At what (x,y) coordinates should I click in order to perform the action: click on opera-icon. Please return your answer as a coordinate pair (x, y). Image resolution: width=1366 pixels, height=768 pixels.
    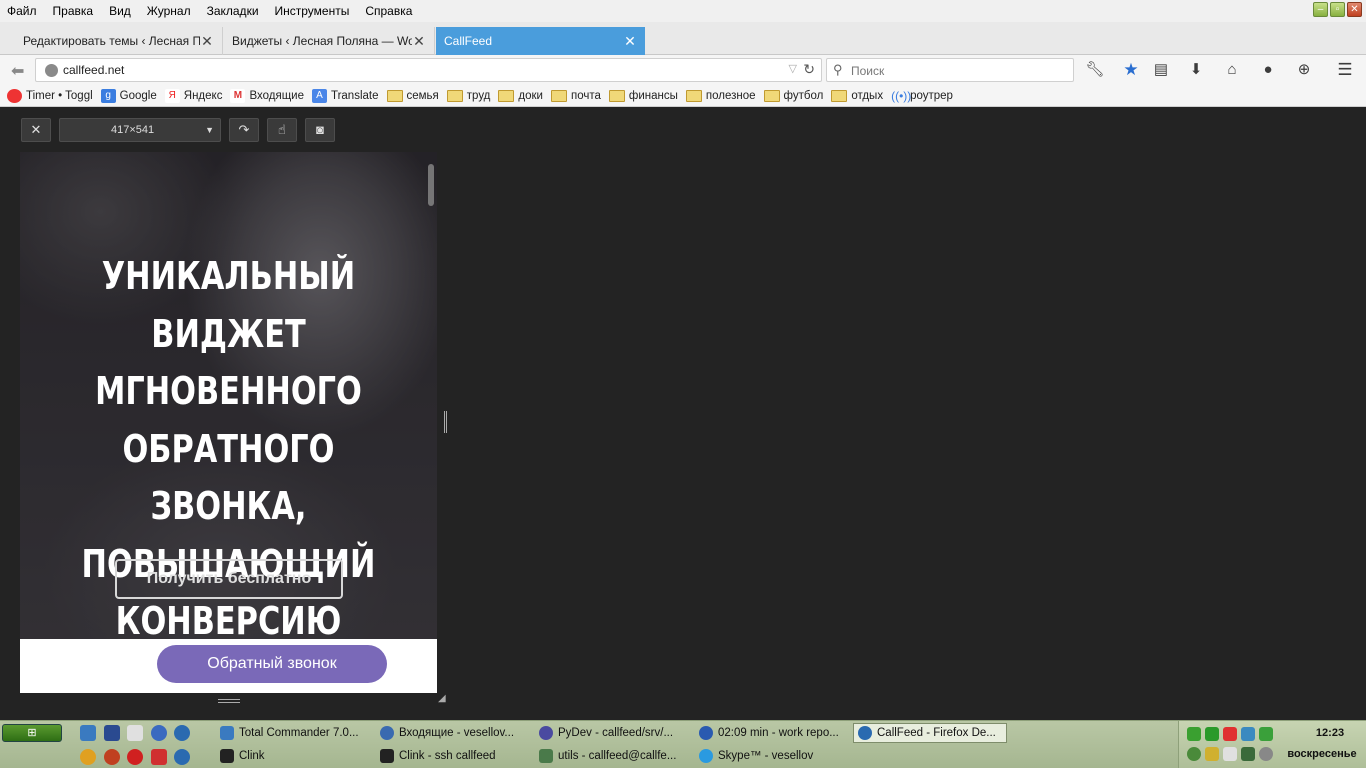
    Looking at the image, I should click on (135, 757).